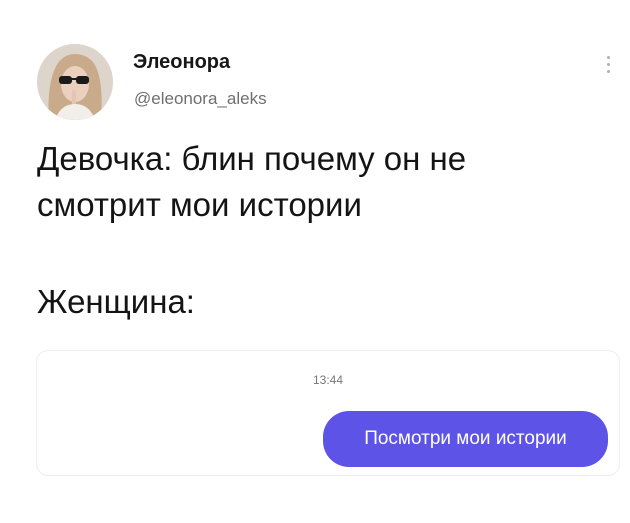  I want to click on post-text-line: Женщина:, so click(116, 301).